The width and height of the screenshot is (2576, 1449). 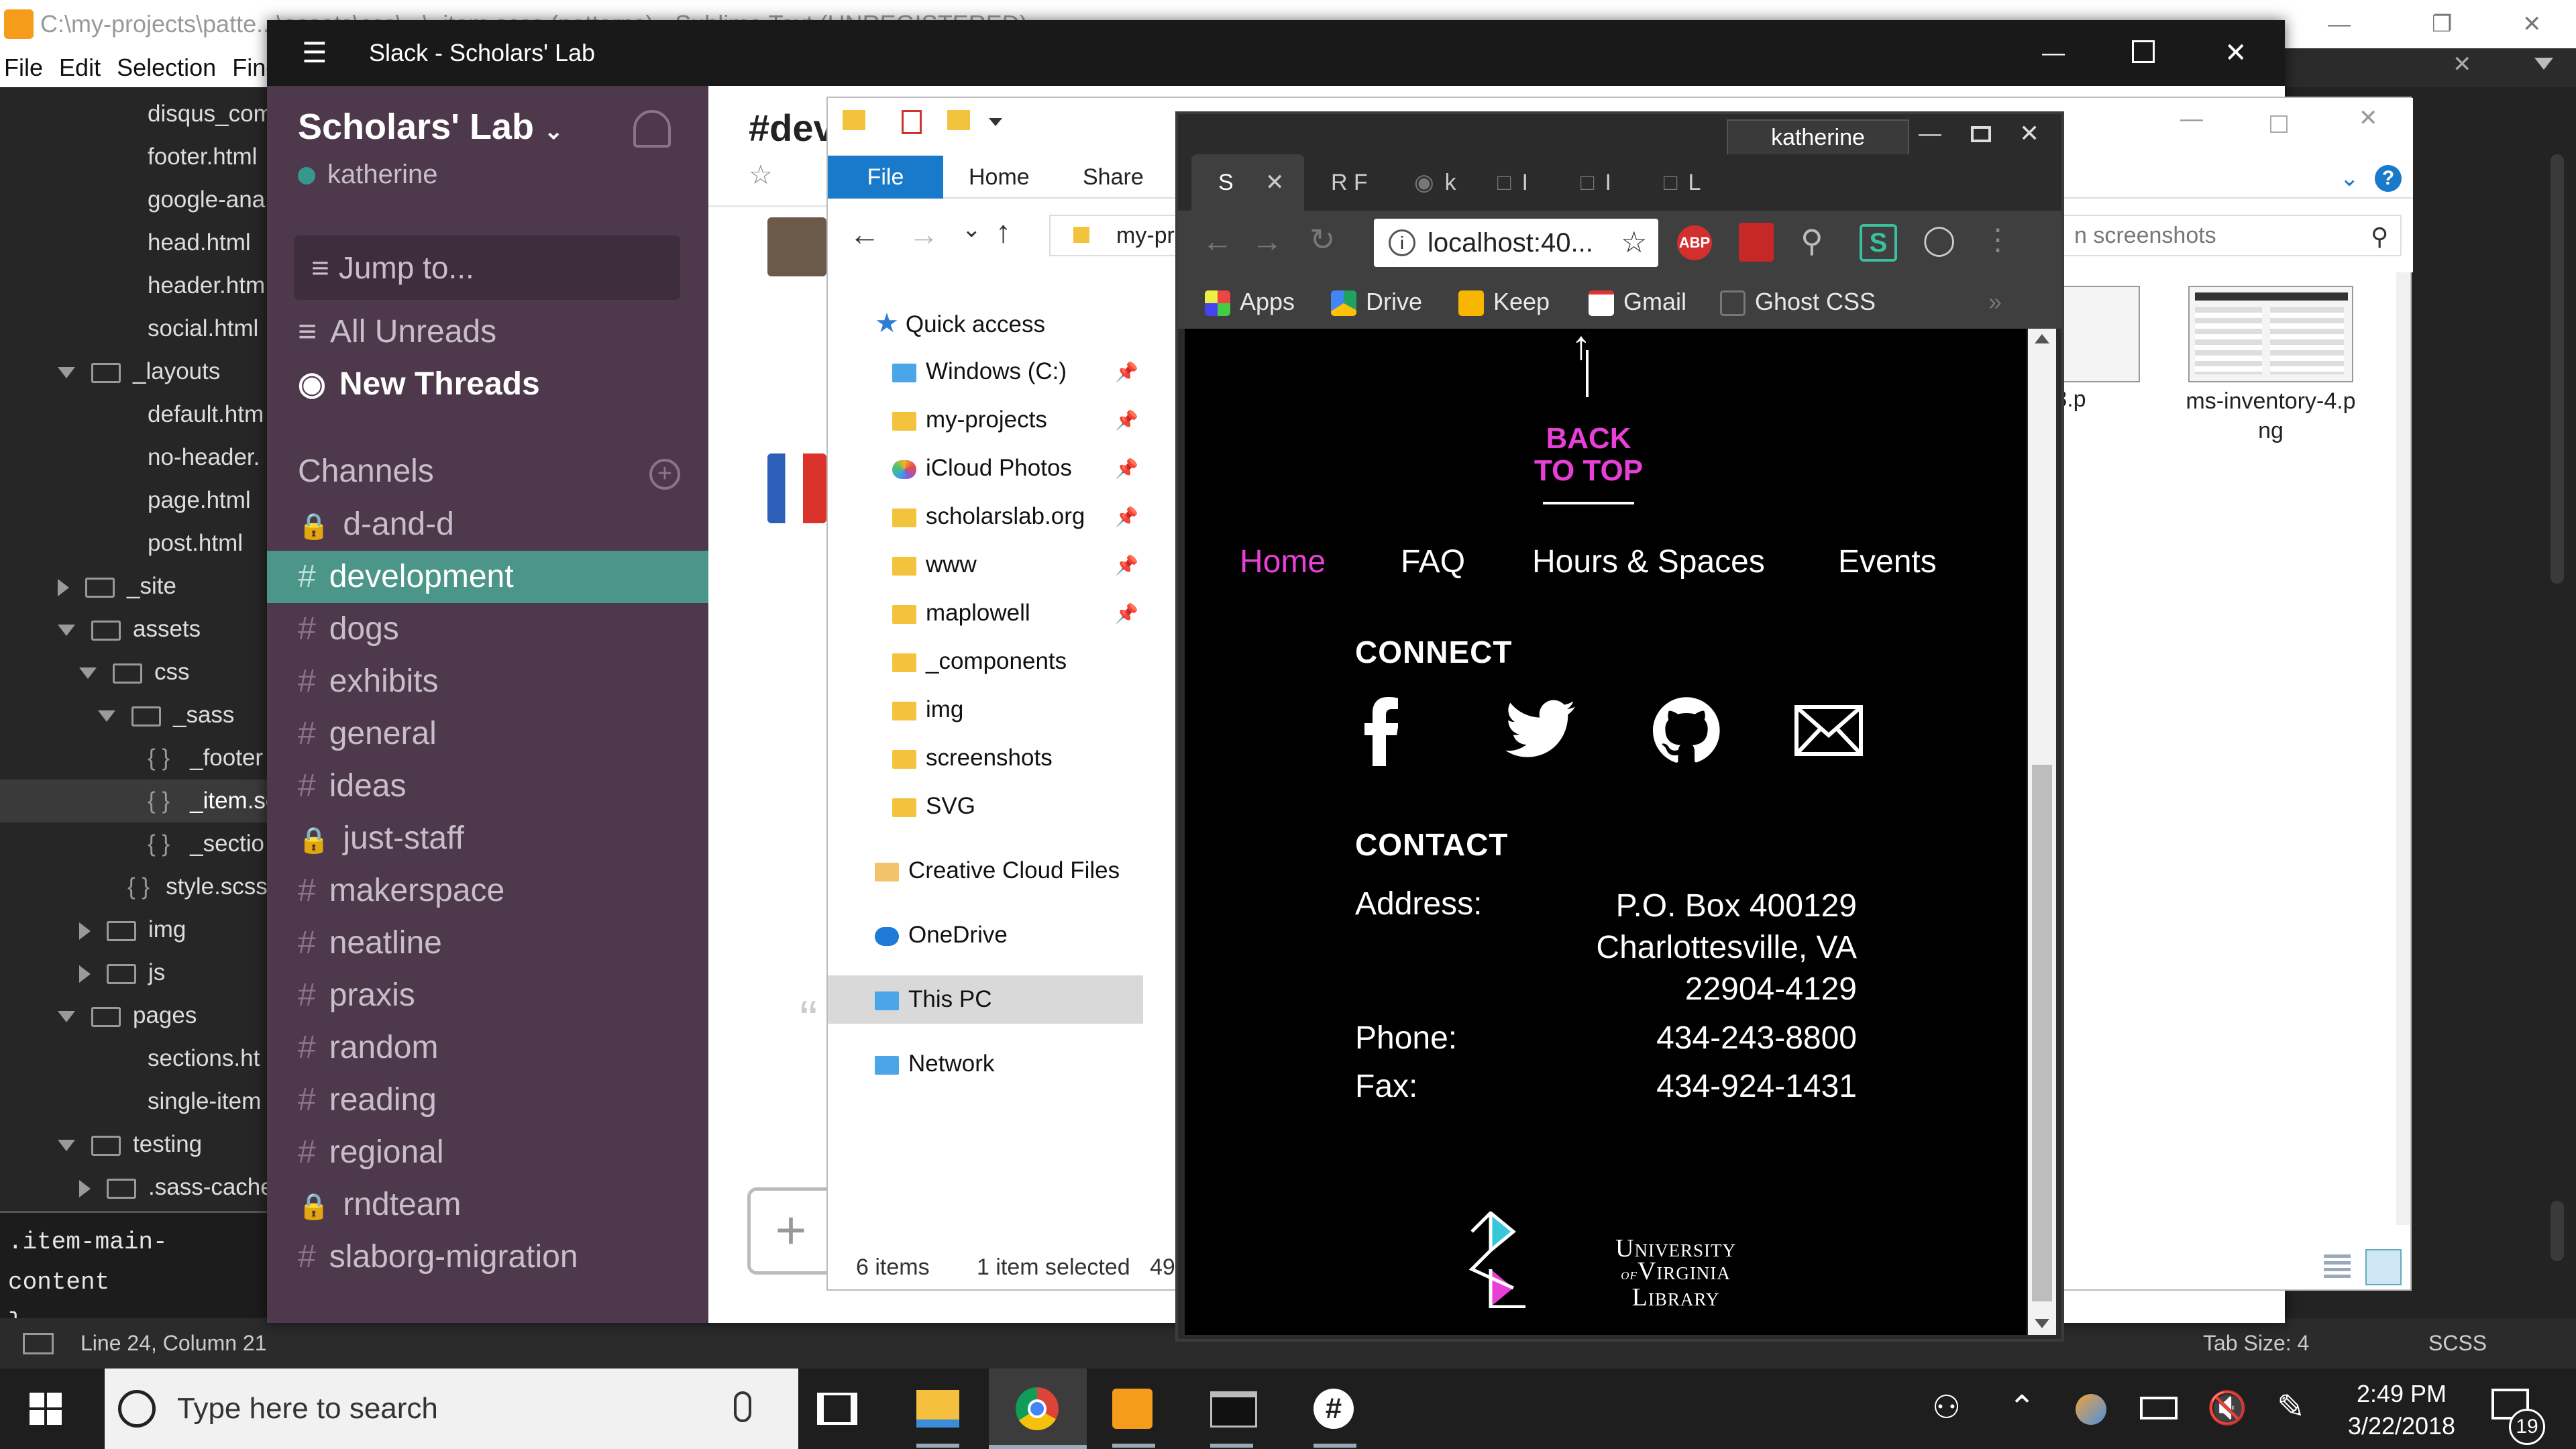 What do you see at coordinates (1995, 302) in the screenshot?
I see `more-bookmarks-icon: »` at bounding box center [1995, 302].